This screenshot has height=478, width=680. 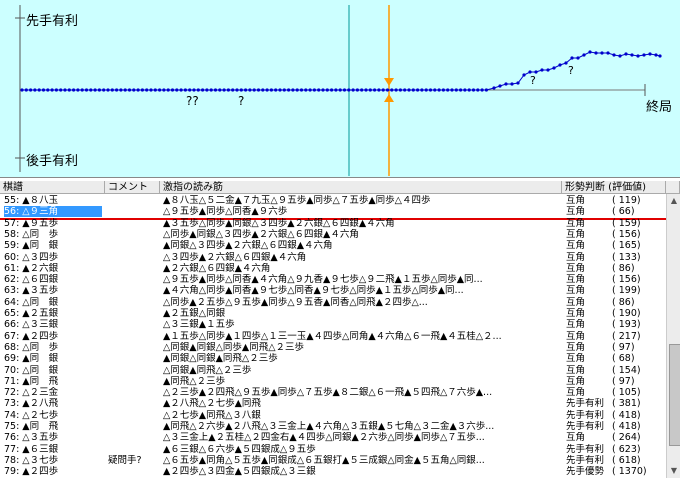 I want to click on eval-value-cell: ( 623), so click(x=626, y=449).